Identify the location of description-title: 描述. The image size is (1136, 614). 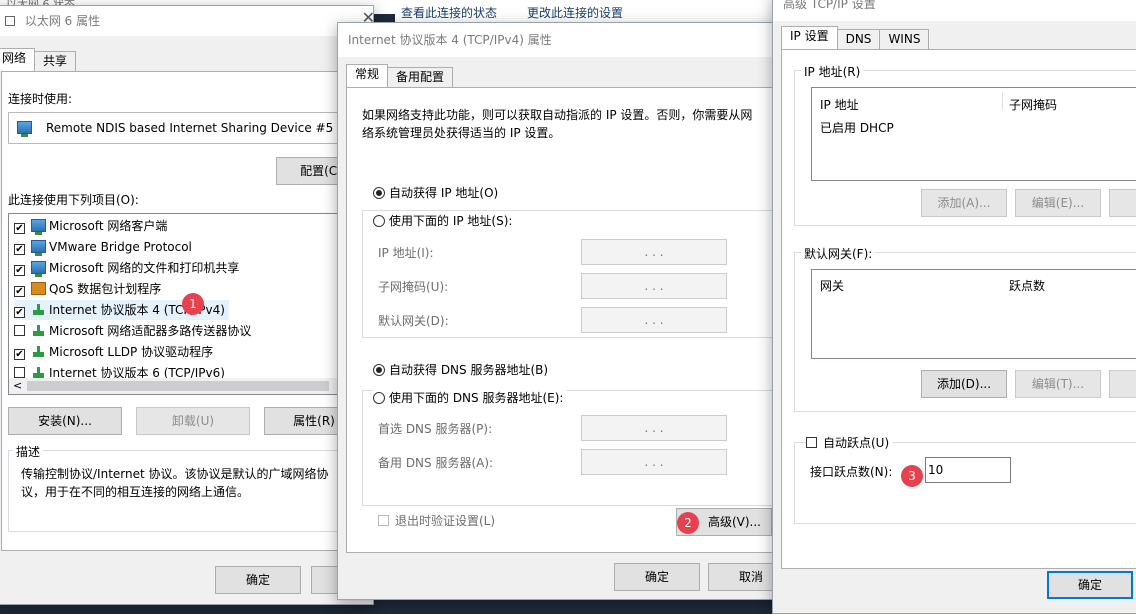
(28, 451).